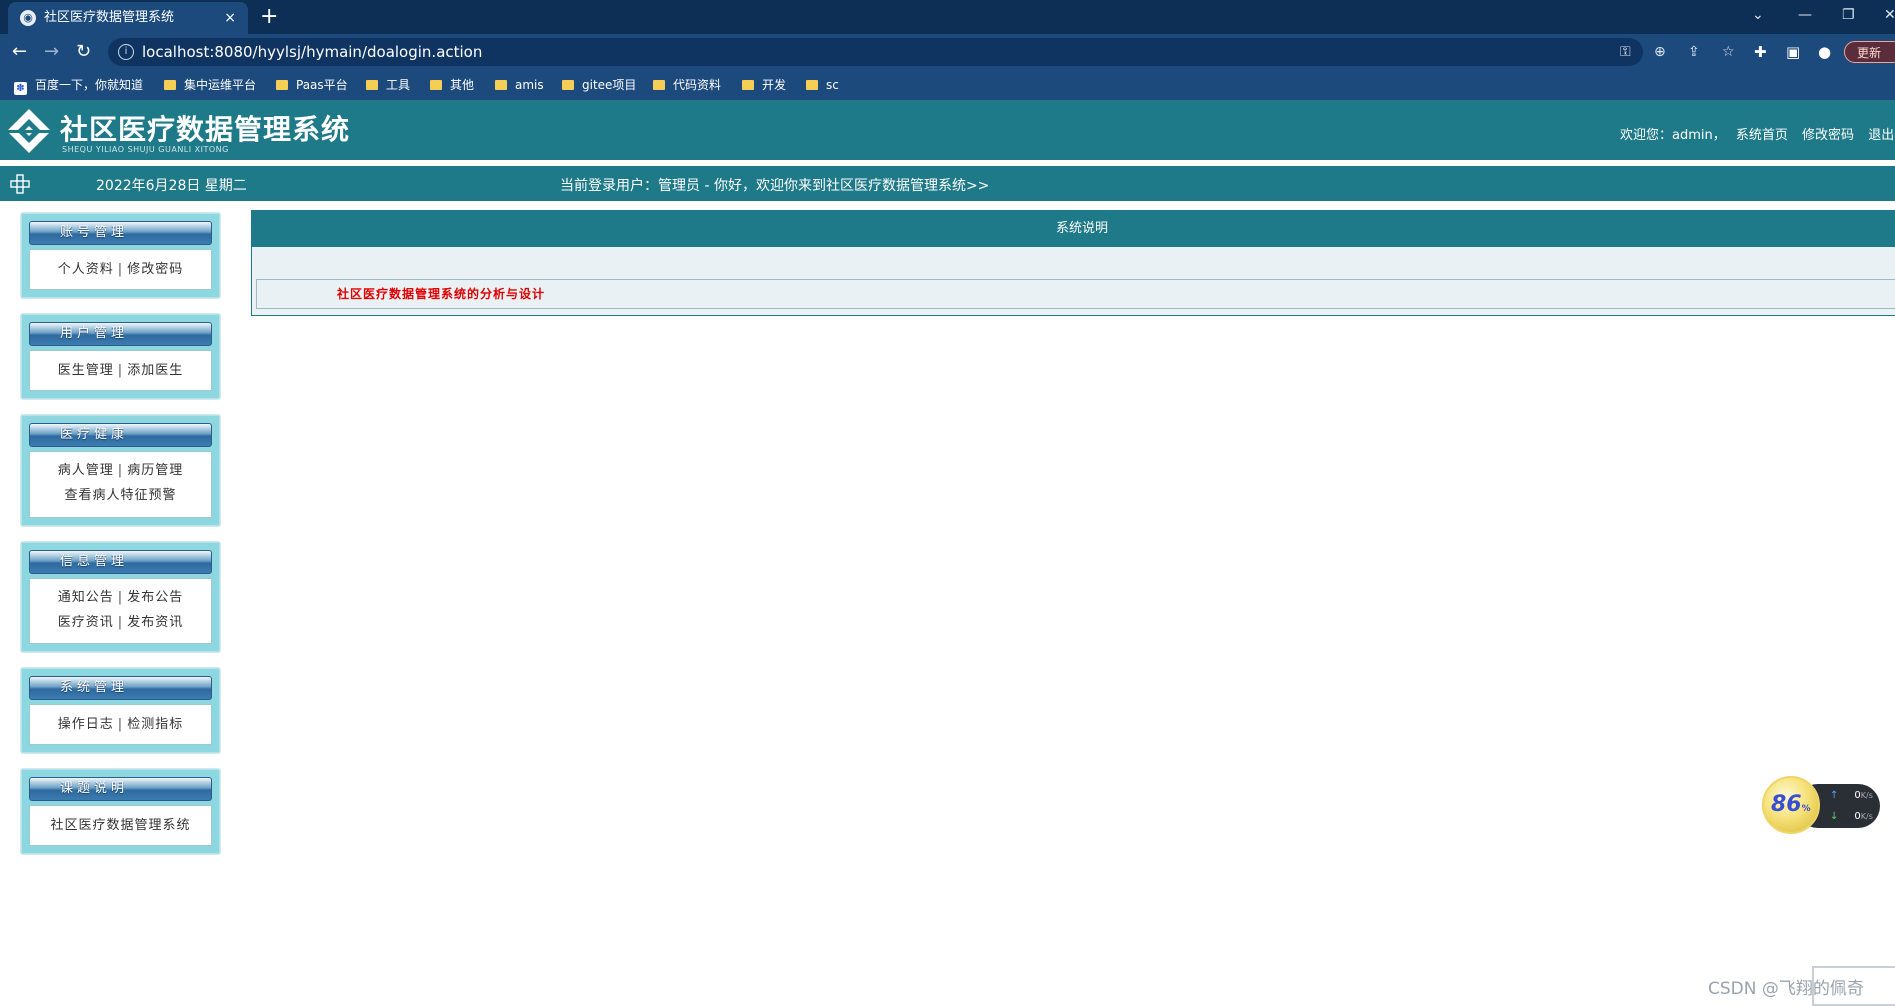 Image resolution: width=1895 pixels, height=1006 pixels. Describe the element at coordinates (120, 334) in the screenshot. I see `sidebar-section-title: 用户管理` at that location.